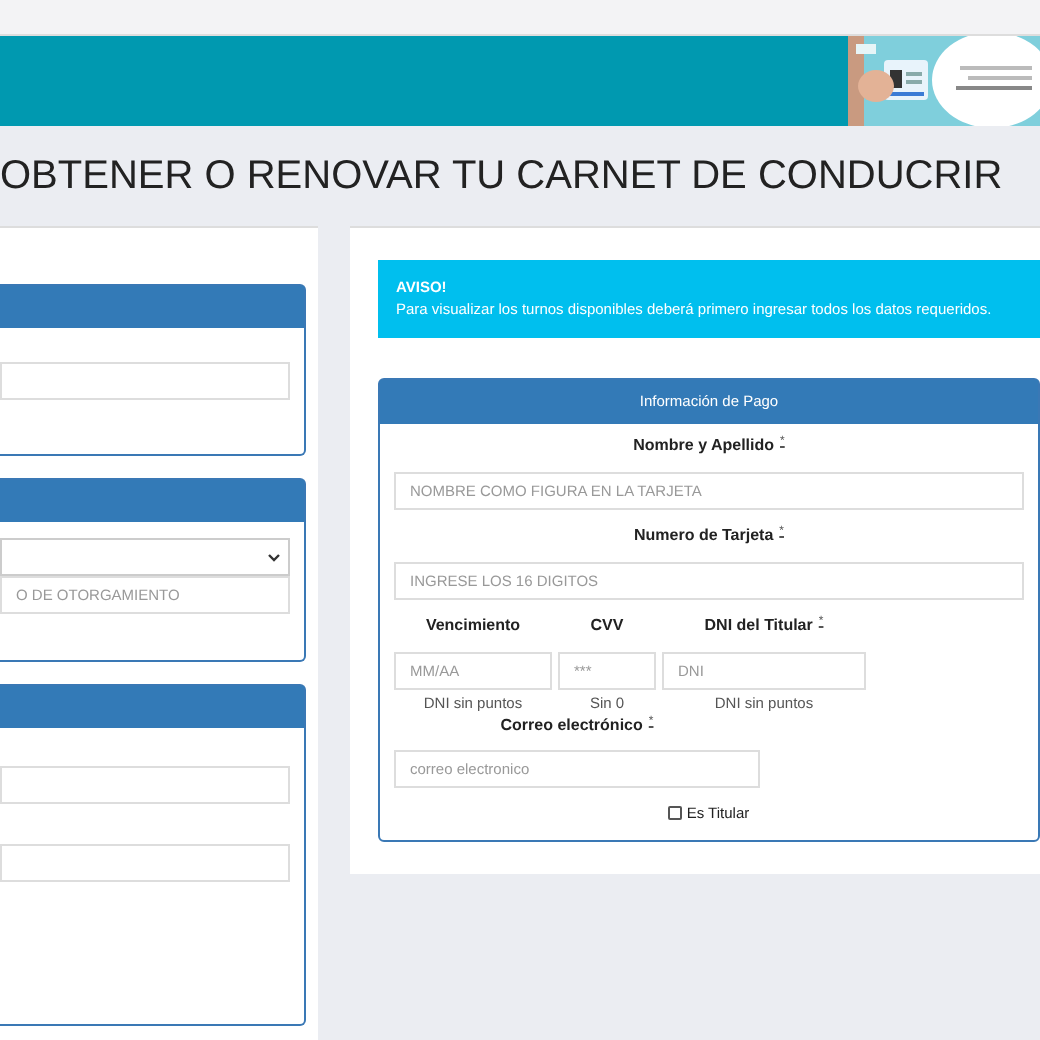  I want to click on chevron-down-icon, so click(274, 557).